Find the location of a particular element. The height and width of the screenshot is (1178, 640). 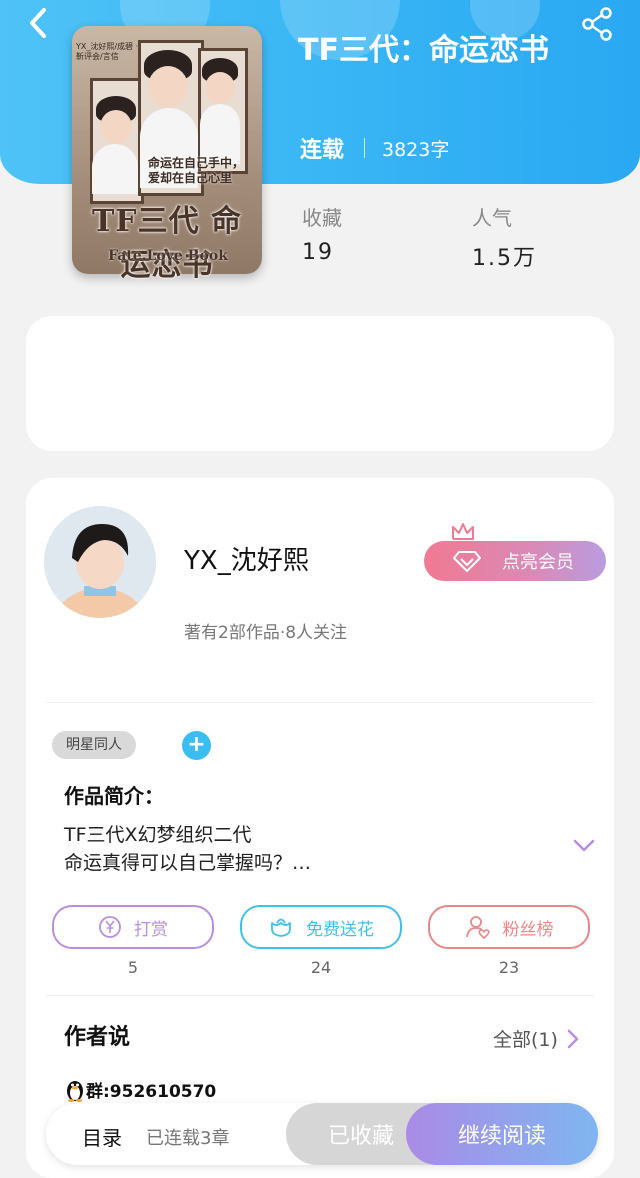

cover-slogan-line: 爱却在自己心里 is located at coordinates (190, 178).